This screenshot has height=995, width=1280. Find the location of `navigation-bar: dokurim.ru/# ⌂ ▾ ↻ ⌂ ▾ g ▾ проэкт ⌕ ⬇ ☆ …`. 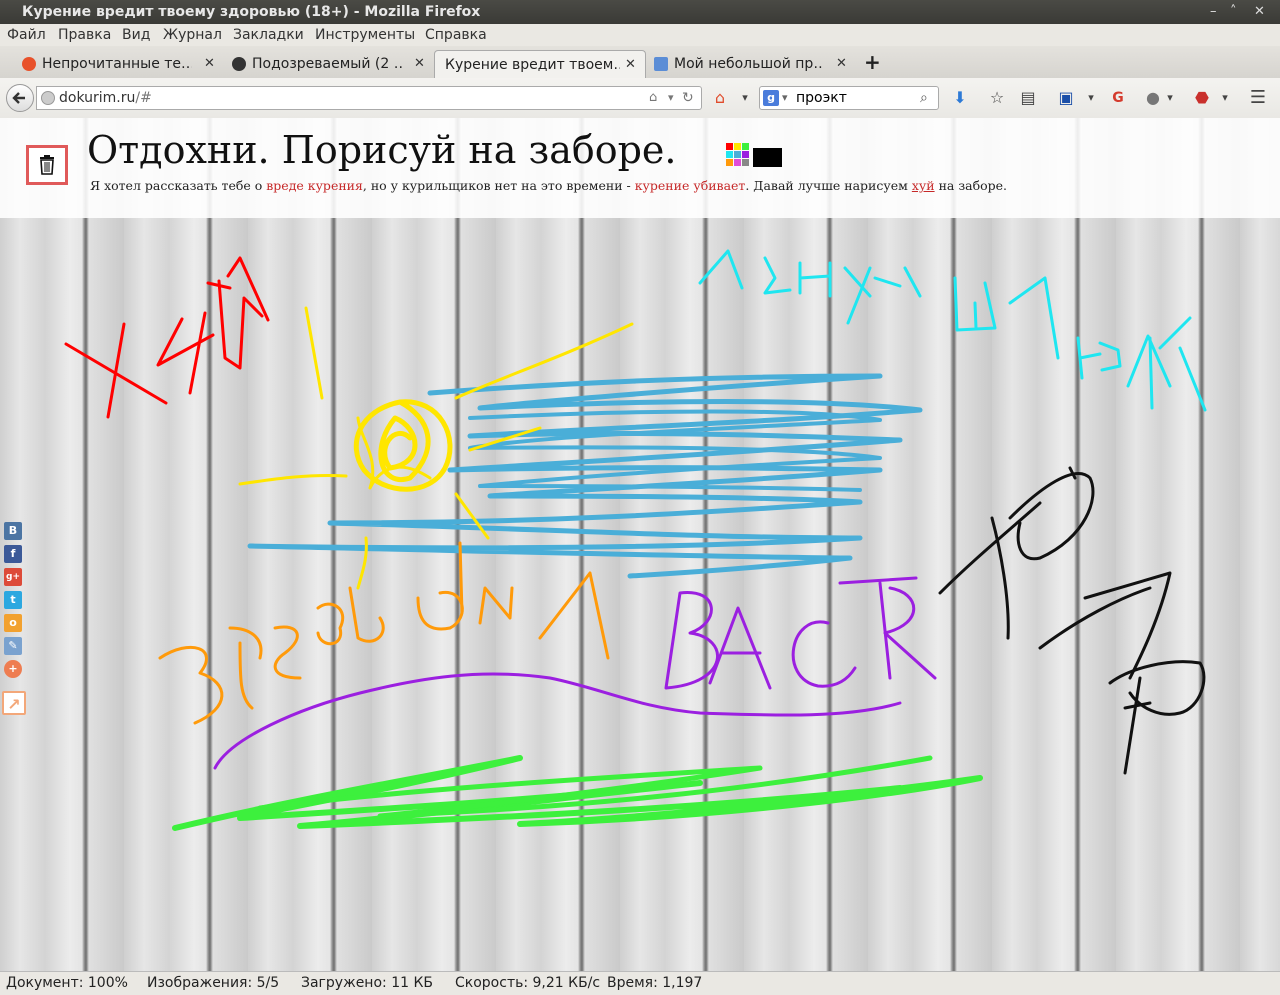

navigation-bar: dokurim.ru/# ⌂ ▾ ↻ ⌂ ▾ g ▾ проэкт ⌕ ⬇ ☆ … is located at coordinates (640, 98).